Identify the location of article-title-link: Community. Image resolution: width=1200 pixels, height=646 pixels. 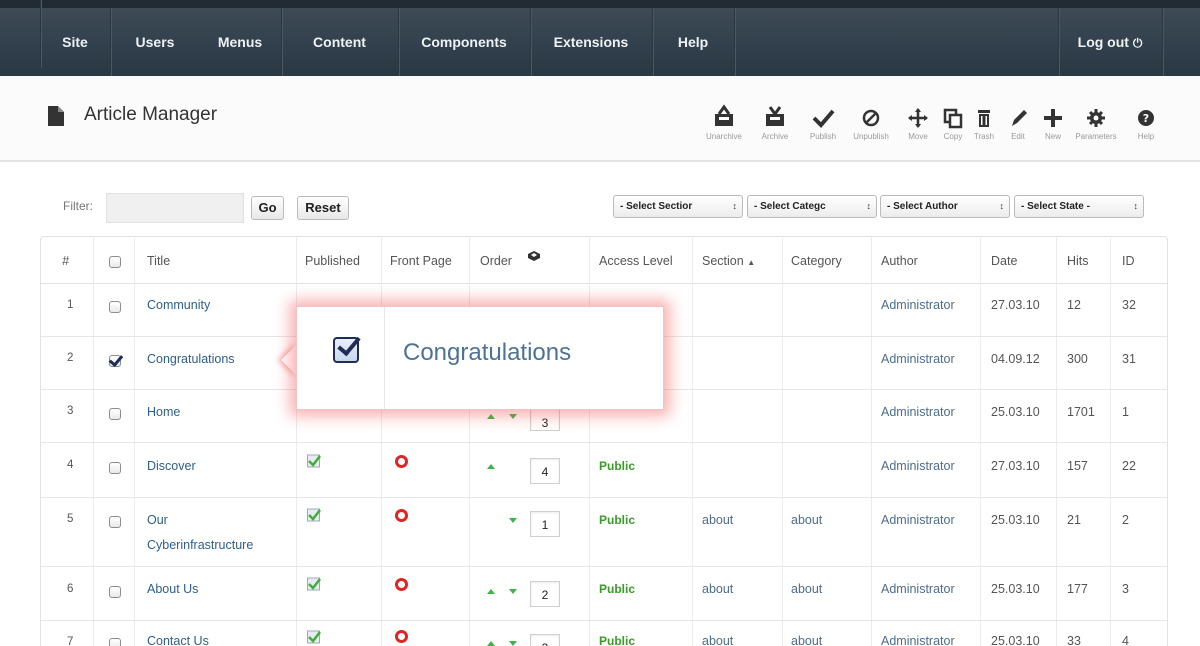
(178, 305).